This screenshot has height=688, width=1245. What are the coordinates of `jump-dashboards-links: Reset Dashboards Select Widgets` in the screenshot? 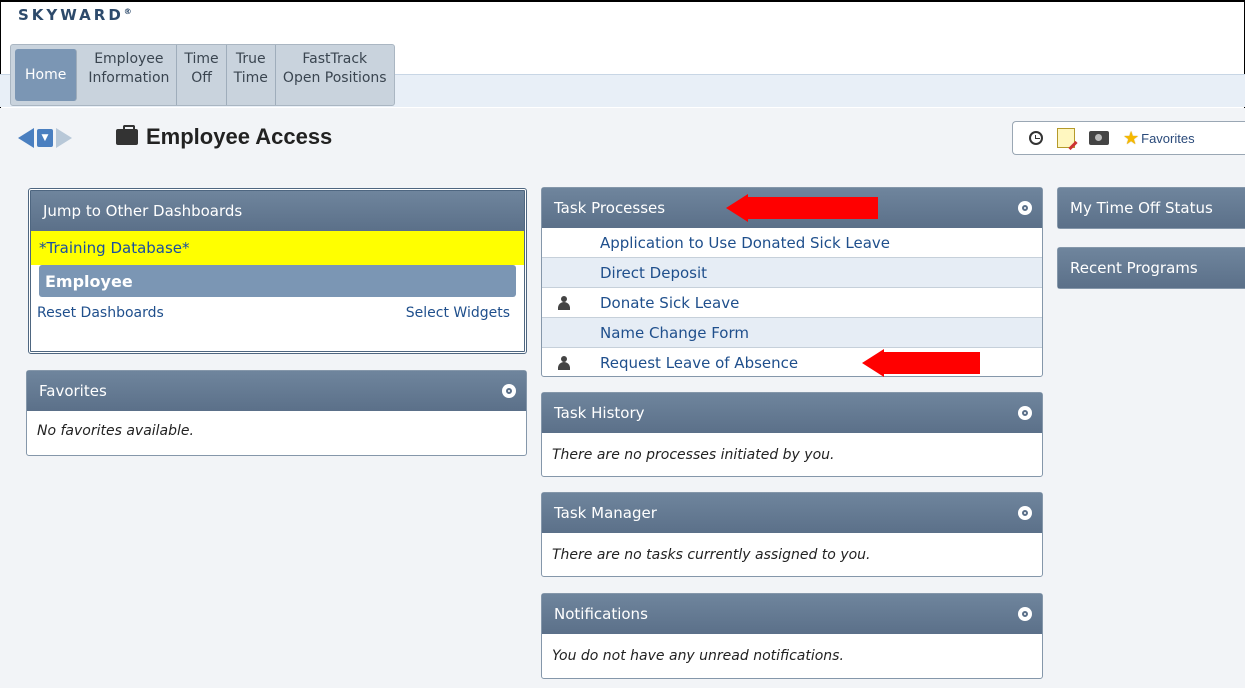 It's located at (277, 313).